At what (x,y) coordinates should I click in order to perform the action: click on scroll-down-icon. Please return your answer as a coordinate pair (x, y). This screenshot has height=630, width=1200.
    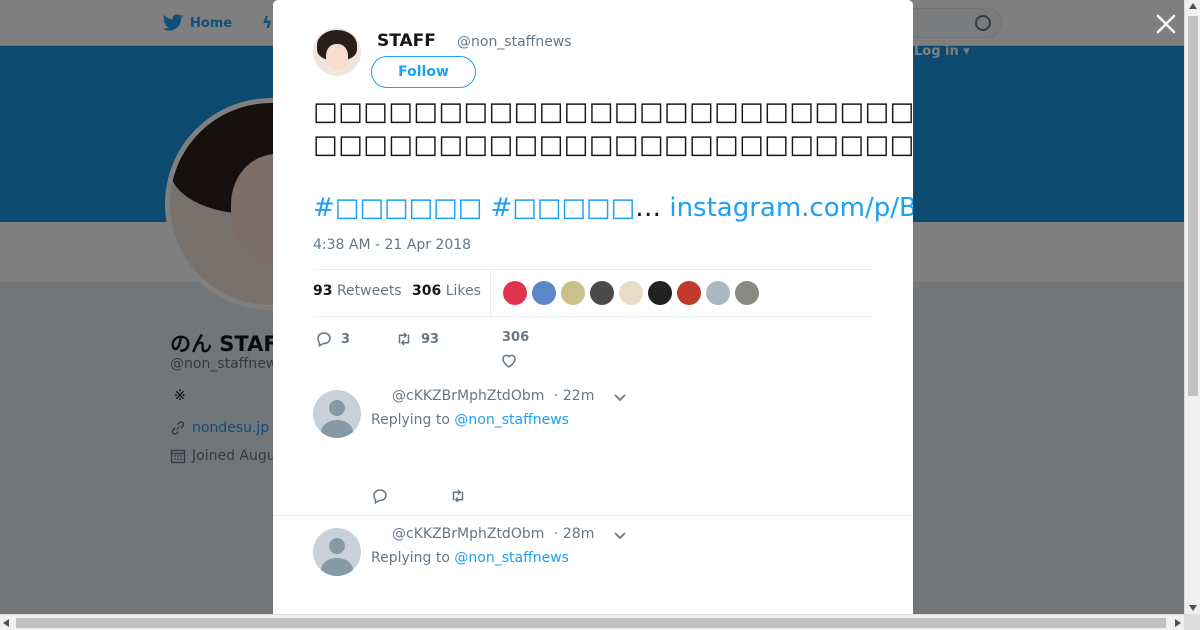
    Looking at the image, I should click on (1193, 608).